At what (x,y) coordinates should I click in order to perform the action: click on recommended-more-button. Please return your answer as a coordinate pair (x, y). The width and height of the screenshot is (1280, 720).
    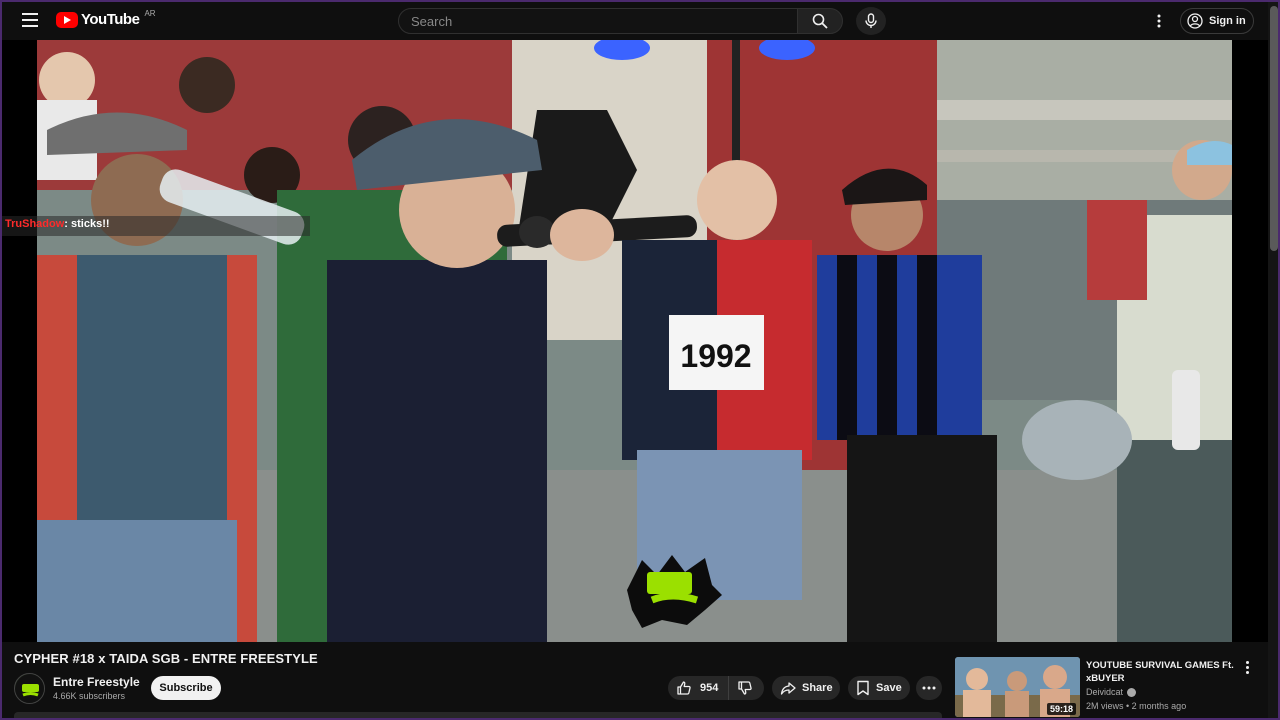
    Looking at the image, I should click on (1247, 667).